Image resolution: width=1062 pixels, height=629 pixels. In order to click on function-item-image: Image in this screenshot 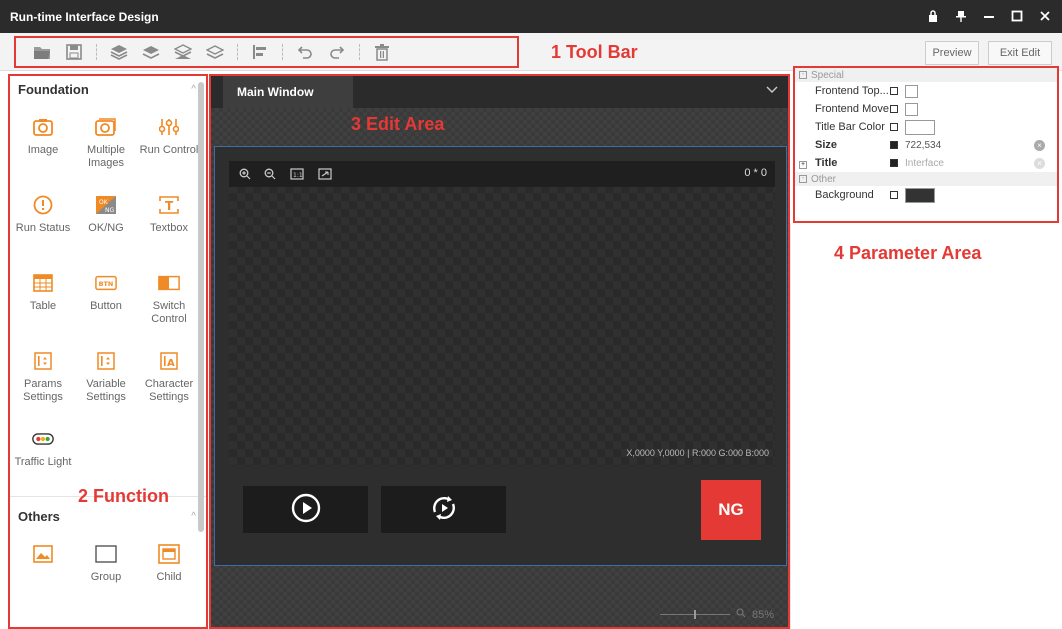, I will do `click(43, 141)`.